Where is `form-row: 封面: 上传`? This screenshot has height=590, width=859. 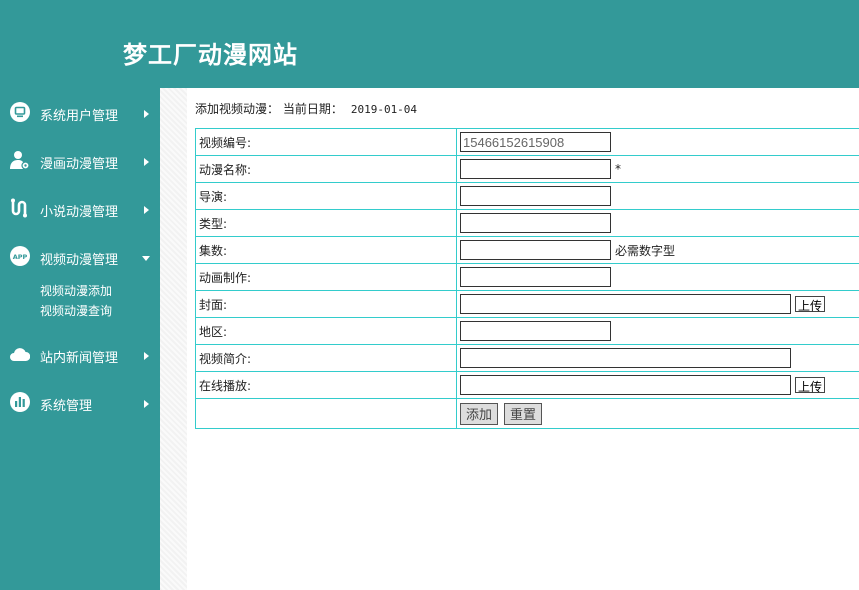
form-row: 封面: 上传 is located at coordinates (527, 304).